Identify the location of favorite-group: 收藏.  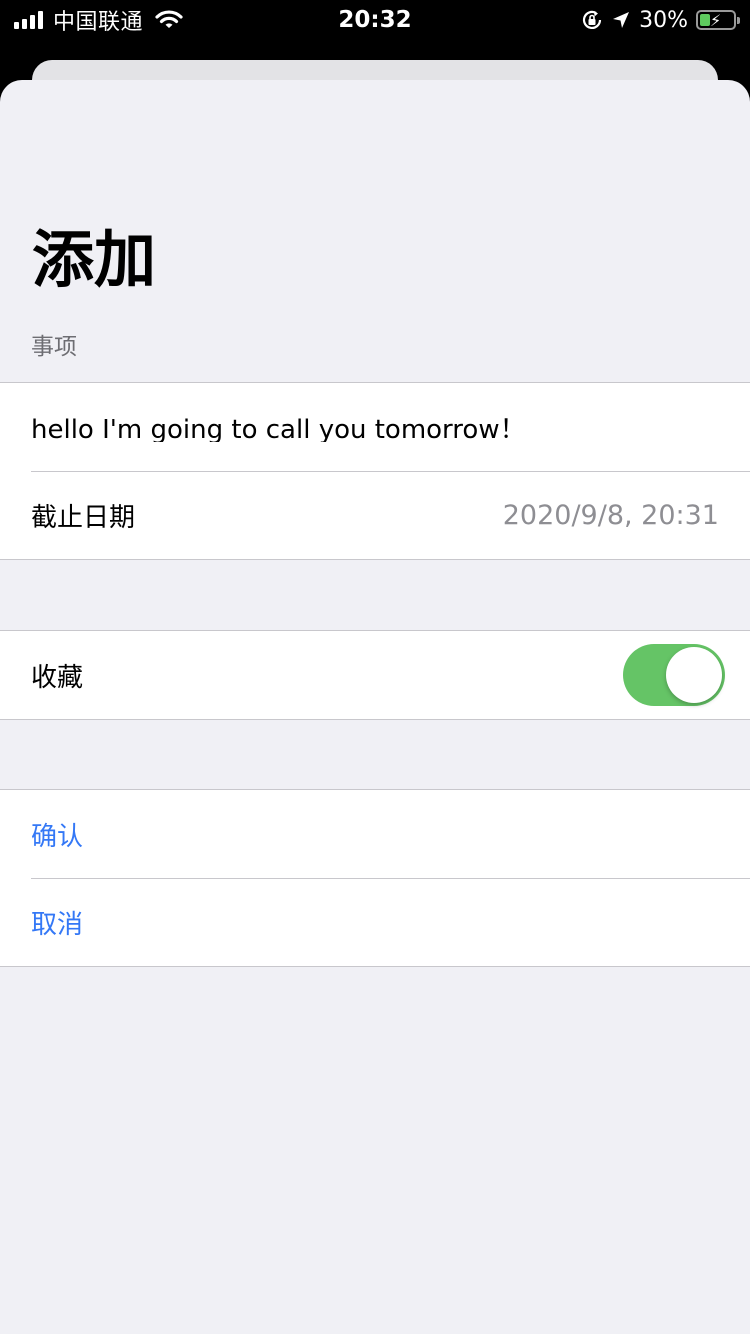
(375, 675).